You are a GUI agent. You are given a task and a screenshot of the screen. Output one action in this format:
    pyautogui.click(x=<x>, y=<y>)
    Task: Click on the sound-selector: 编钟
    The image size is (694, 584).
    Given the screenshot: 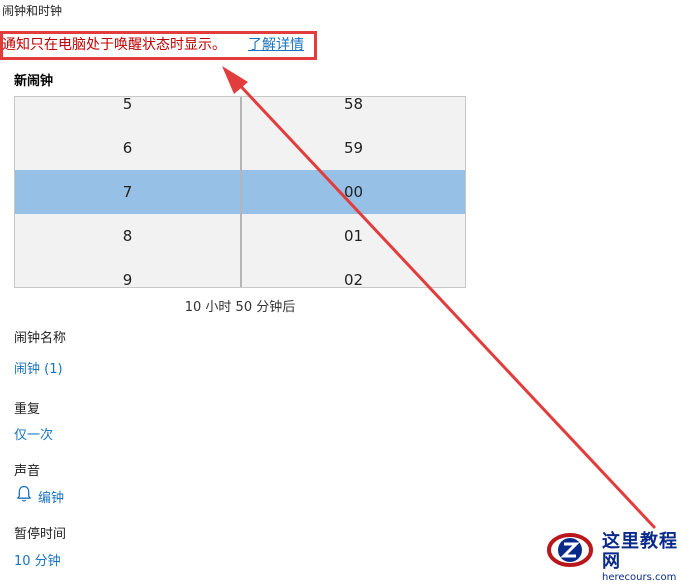 What is the action you would take?
    pyautogui.click(x=51, y=496)
    